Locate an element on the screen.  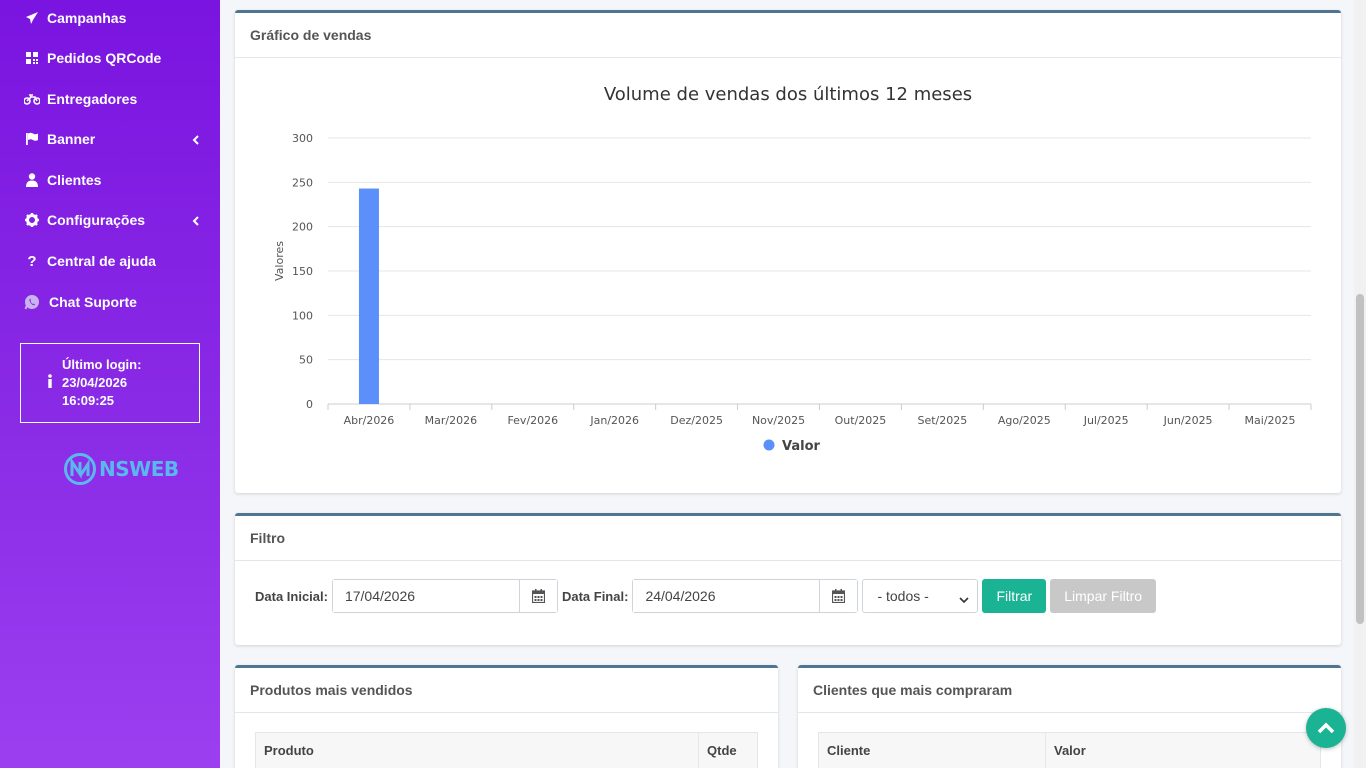
sidebar-item-label: Configurações is located at coordinates (96, 220).